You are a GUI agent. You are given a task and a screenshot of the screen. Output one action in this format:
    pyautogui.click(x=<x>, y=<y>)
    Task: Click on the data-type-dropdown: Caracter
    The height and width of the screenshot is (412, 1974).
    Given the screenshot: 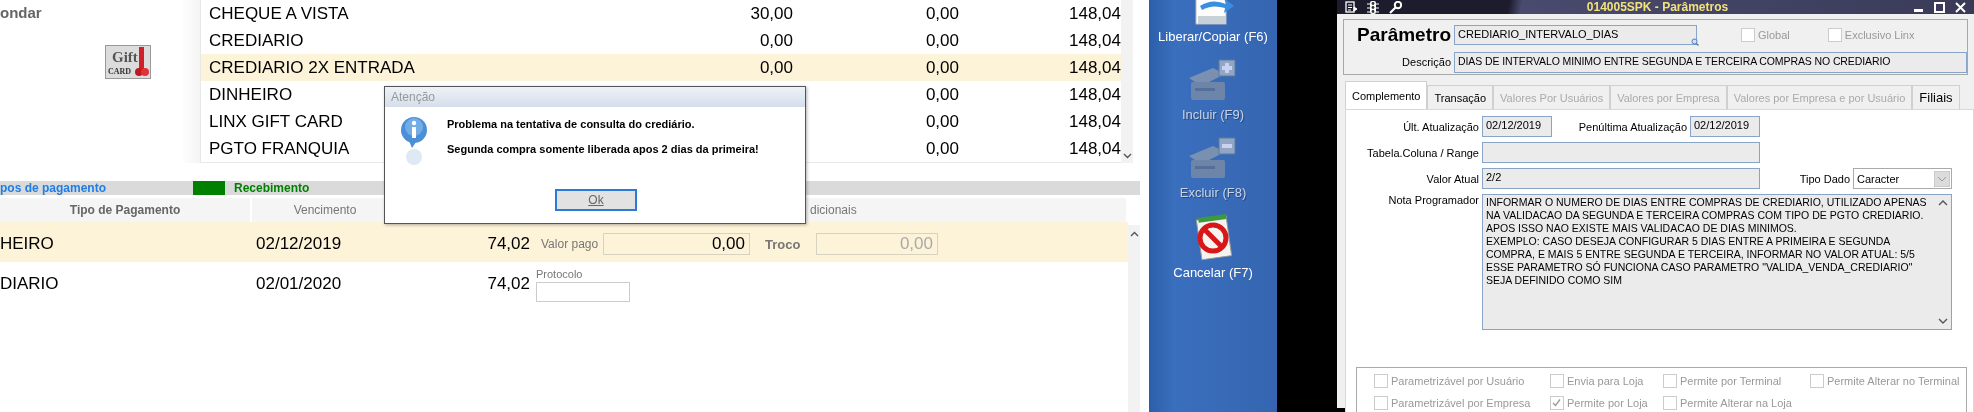 What is the action you would take?
    pyautogui.click(x=1902, y=178)
    